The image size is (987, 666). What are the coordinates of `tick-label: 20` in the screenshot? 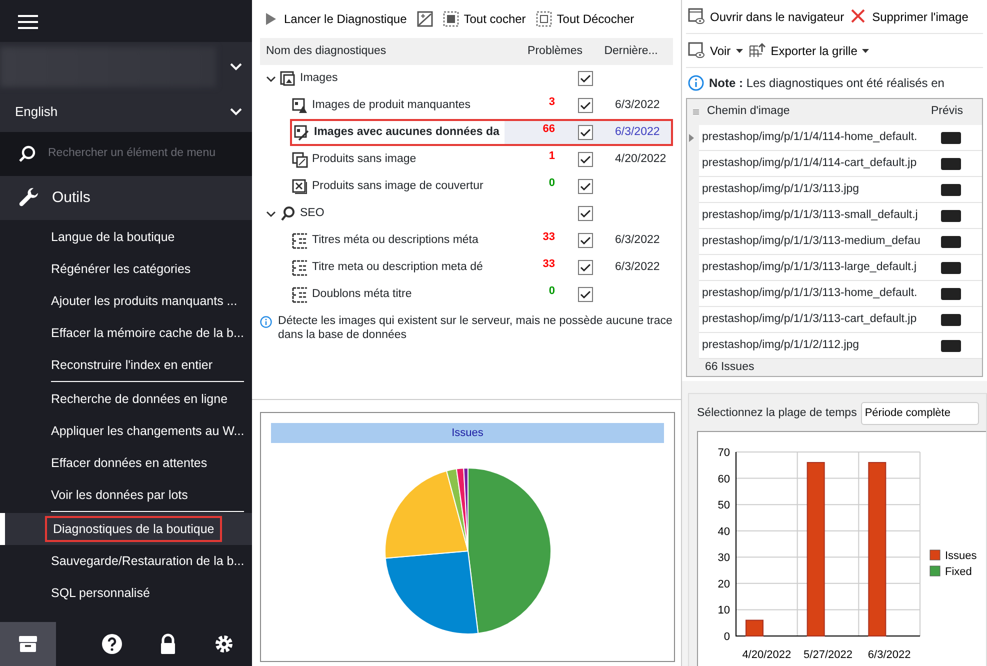 It's located at (724, 584).